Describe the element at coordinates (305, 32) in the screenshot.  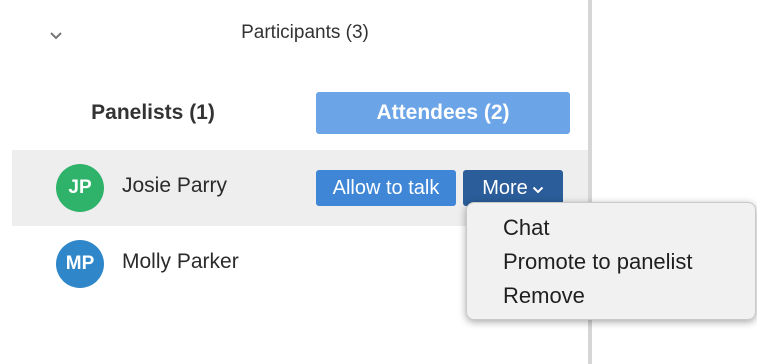
I see `participants-title: Participants (3)` at that location.